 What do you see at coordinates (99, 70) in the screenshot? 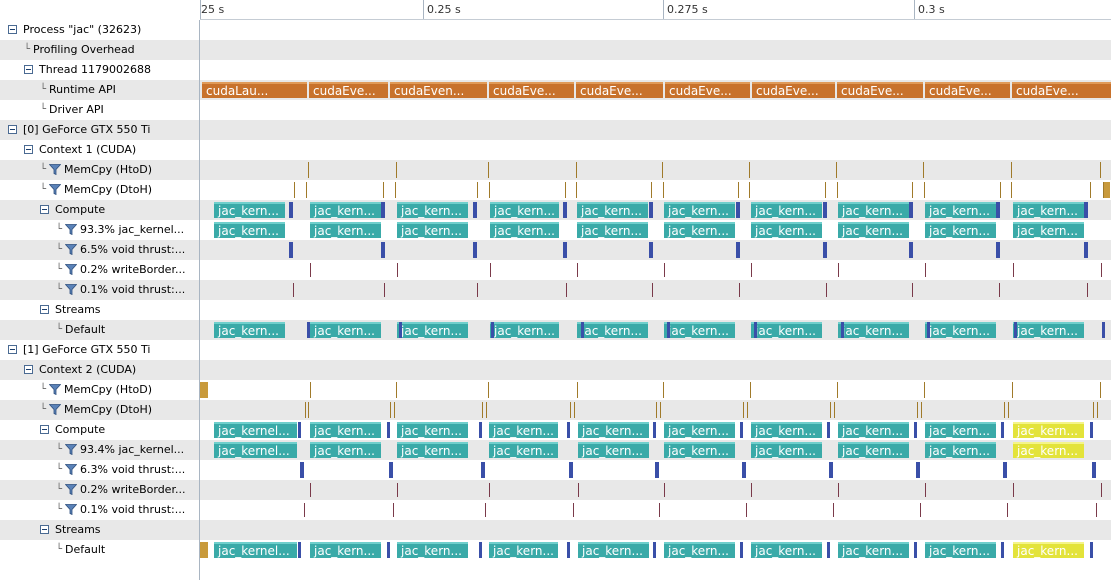
I see `tree-row: Thread 1179002688` at bounding box center [99, 70].